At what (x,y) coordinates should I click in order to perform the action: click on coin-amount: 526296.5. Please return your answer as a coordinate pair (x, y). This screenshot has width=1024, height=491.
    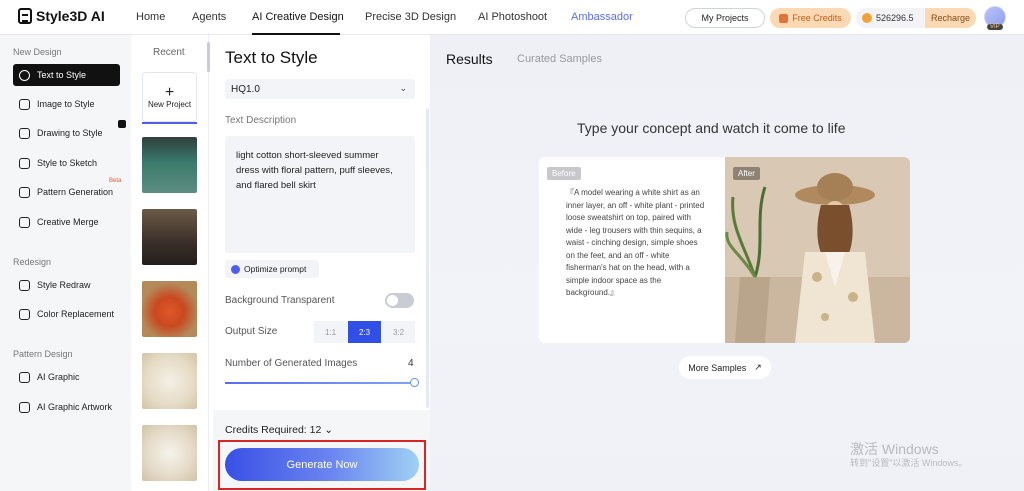
    Looking at the image, I should click on (895, 18).